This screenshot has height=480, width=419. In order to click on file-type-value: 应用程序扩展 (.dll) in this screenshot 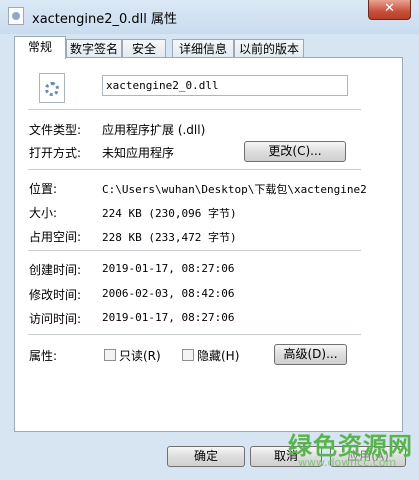, I will do `click(154, 130)`.